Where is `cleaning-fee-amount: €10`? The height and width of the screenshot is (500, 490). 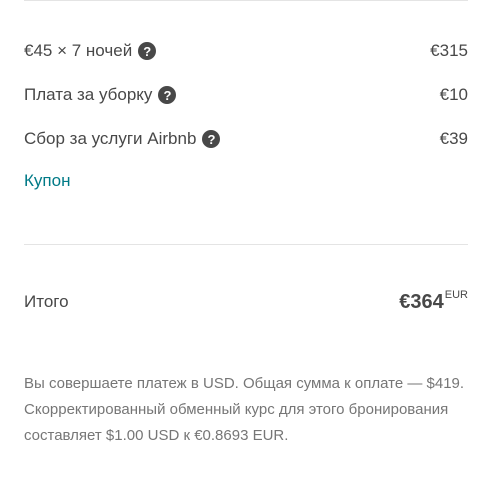
cleaning-fee-amount: €10 is located at coordinates (453, 94).